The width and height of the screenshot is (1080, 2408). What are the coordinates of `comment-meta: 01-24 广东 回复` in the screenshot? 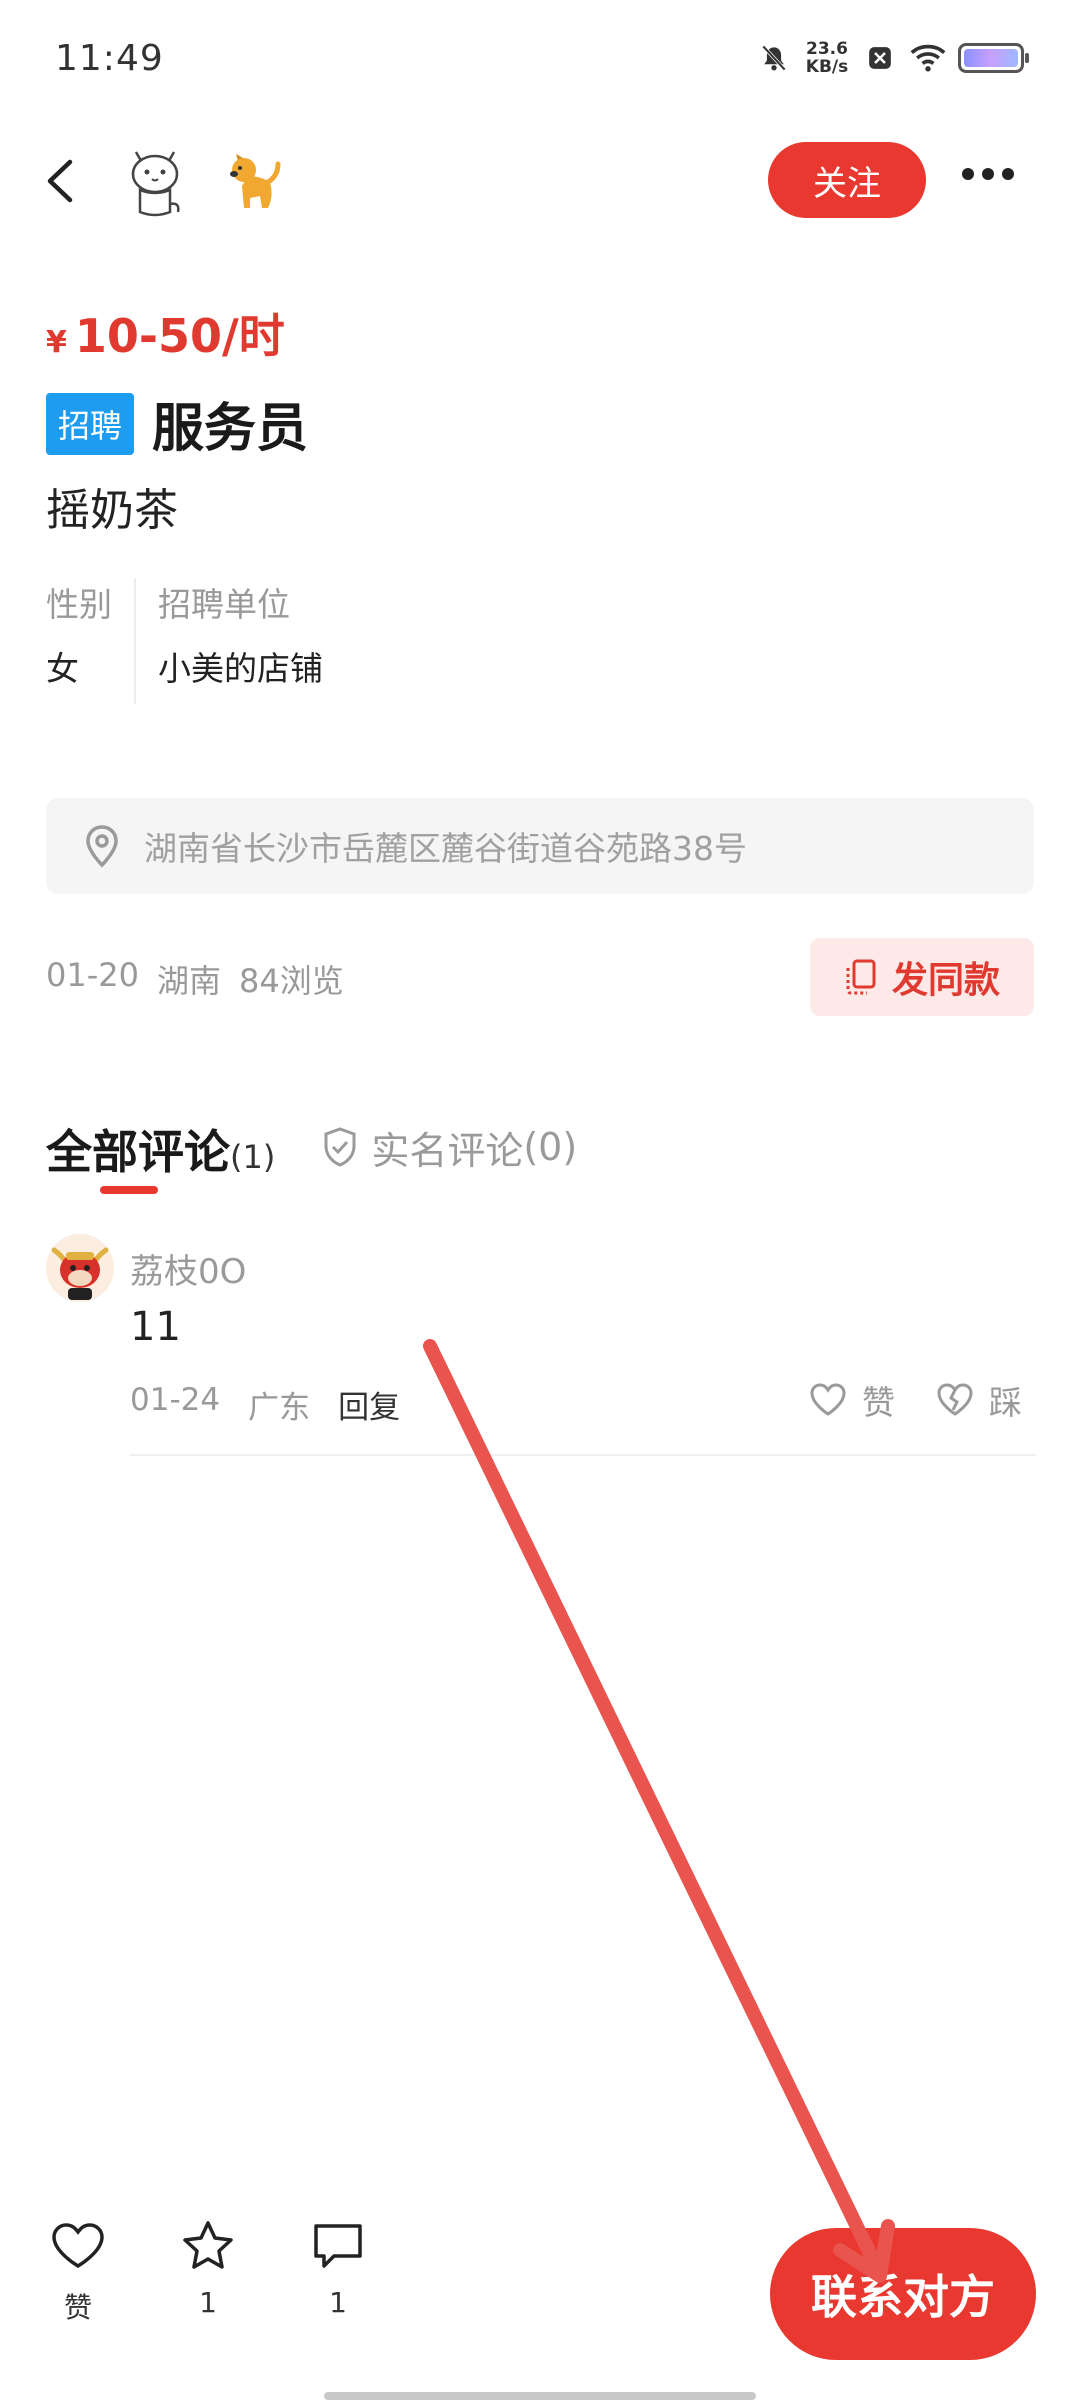 It's located at (265, 1404).